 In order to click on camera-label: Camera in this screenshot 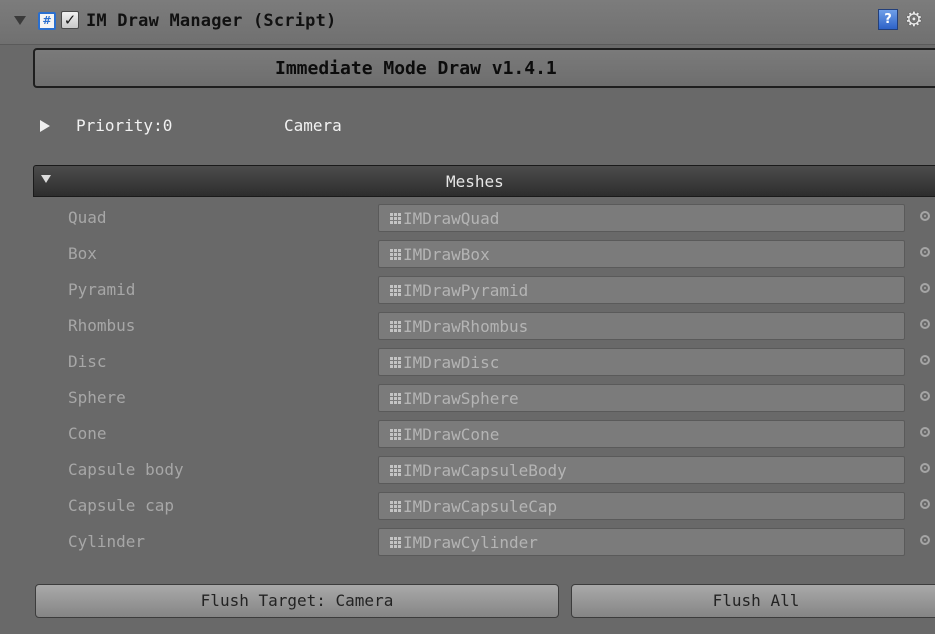, I will do `click(313, 125)`.